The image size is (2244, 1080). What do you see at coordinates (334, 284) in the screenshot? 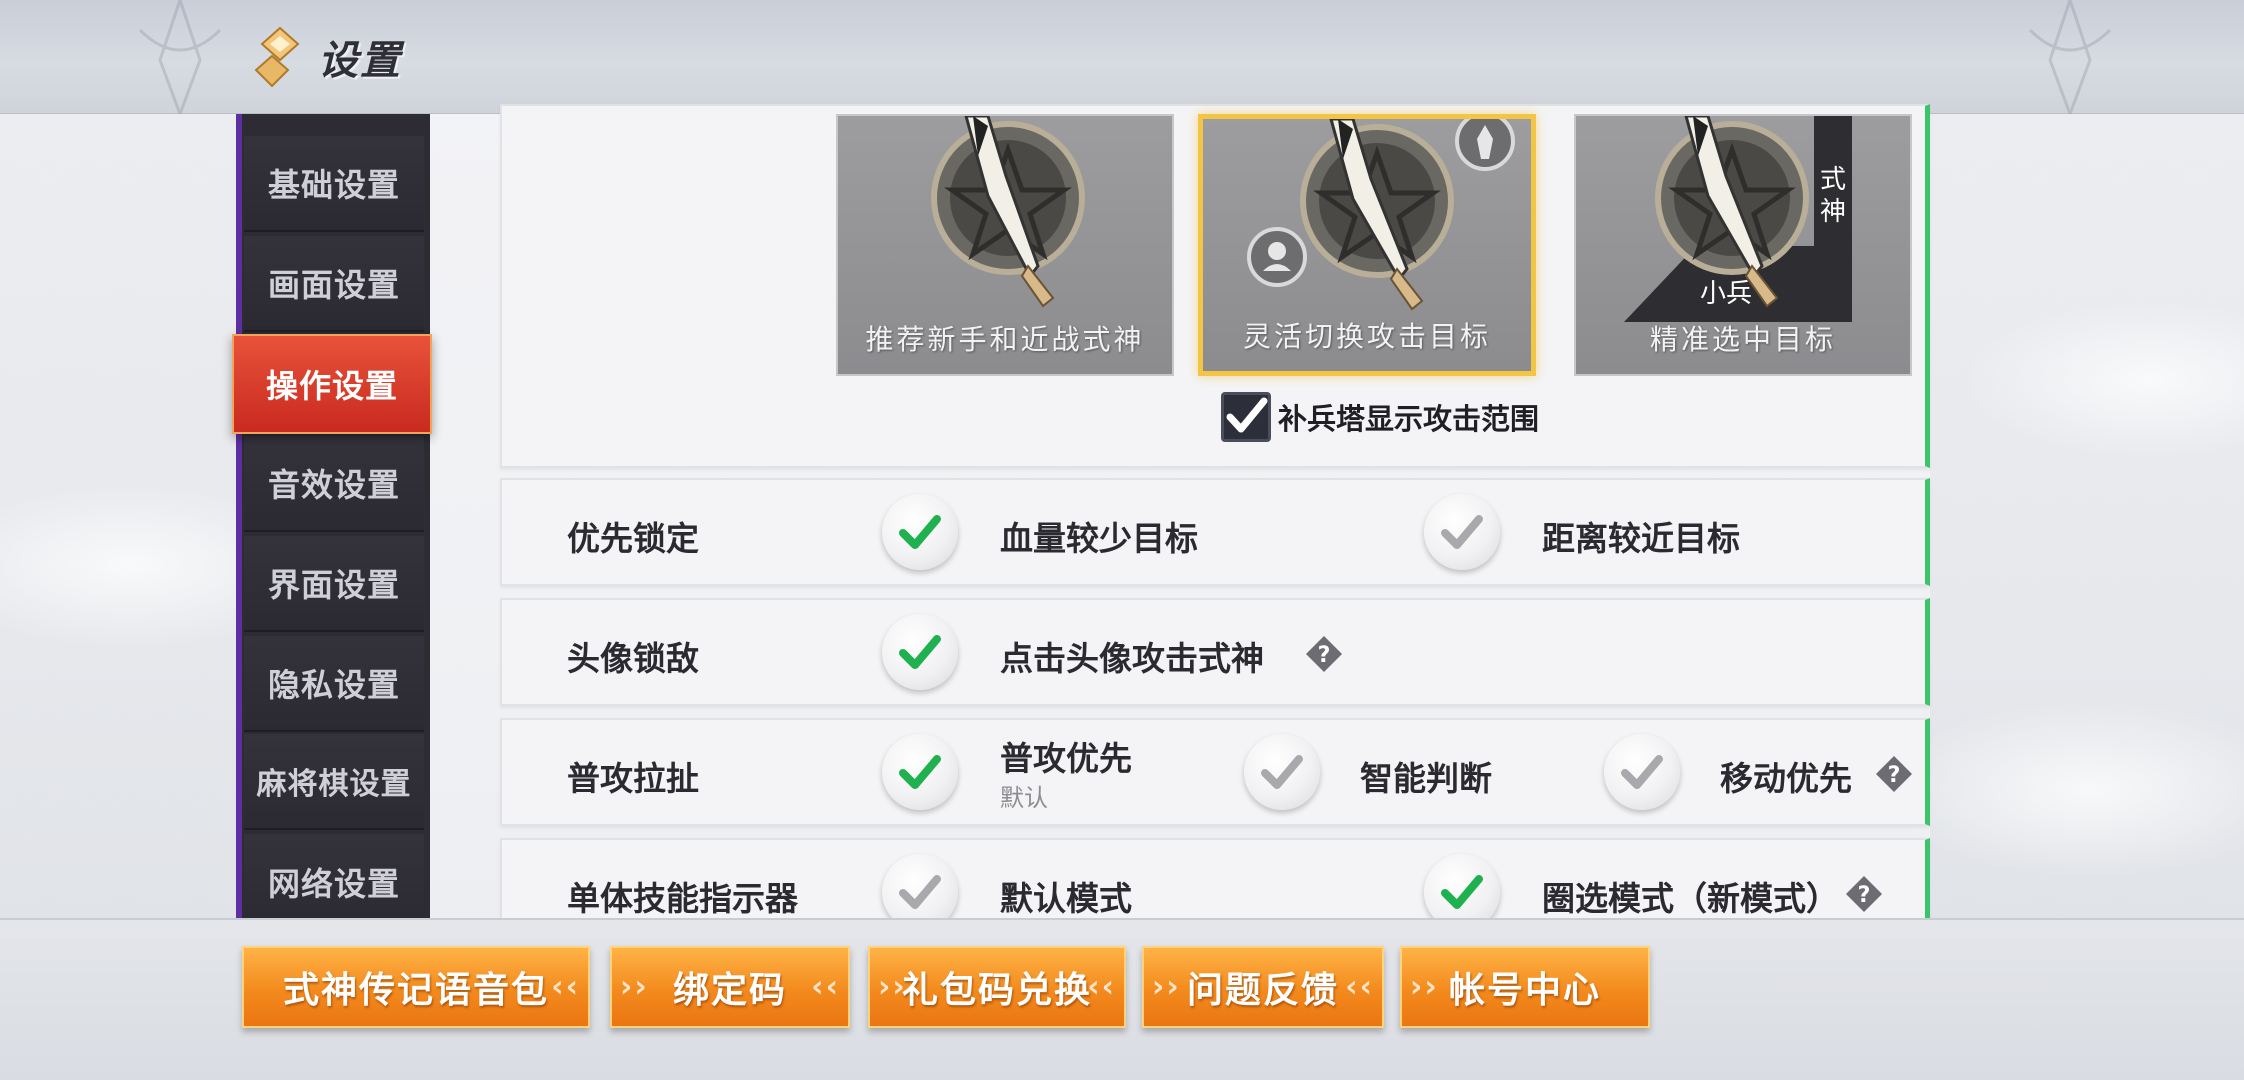
I see `sidebar-item-graphics: 画面设置` at bounding box center [334, 284].